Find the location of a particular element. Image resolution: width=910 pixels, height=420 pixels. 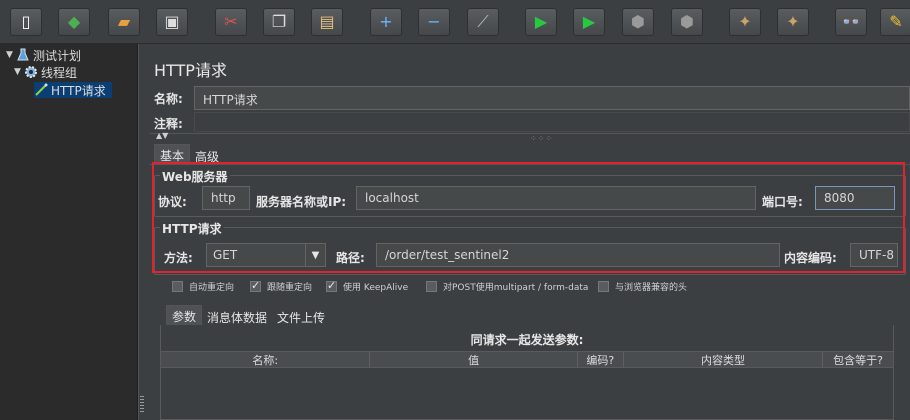

toolbar-button-search: 👓 is located at coordinates (851, 22).